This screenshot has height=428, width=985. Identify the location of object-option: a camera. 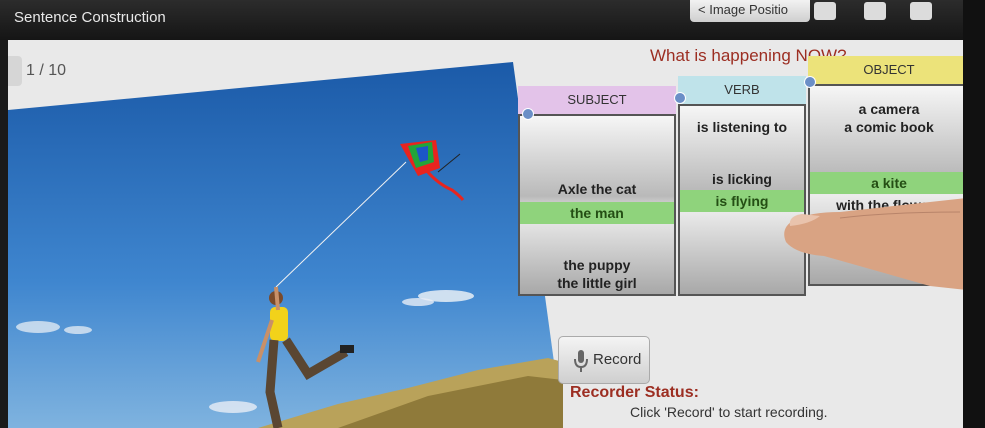
(889, 109).